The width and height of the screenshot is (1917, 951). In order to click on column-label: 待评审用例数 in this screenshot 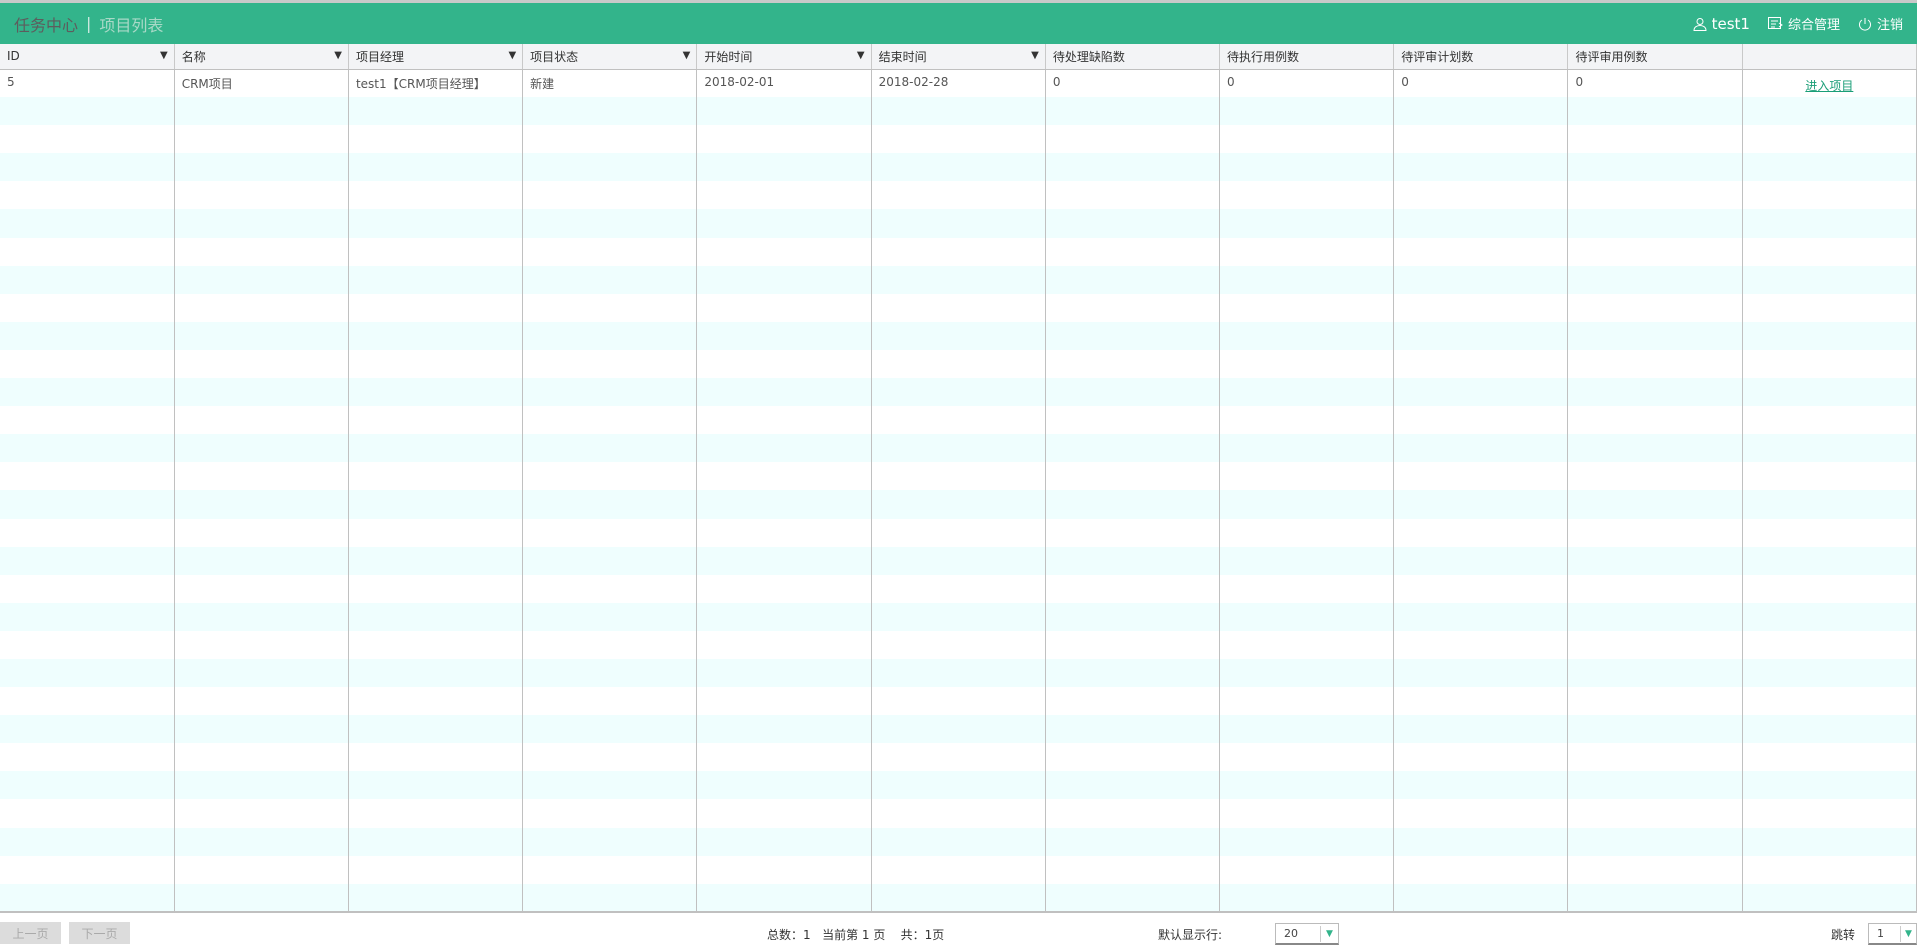, I will do `click(1611, 56)`.